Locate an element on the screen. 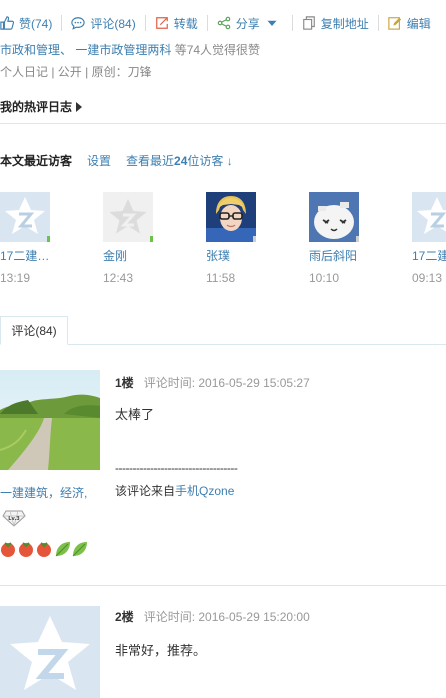 The image size is (446, 698). visitor-item: 金刚 12:43 is located at coordinates (133, 238).